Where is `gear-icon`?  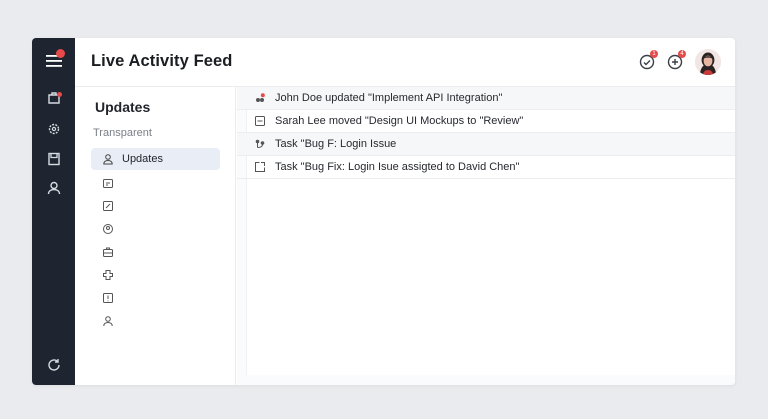
gear-icon is located at coordinates (53, 129).